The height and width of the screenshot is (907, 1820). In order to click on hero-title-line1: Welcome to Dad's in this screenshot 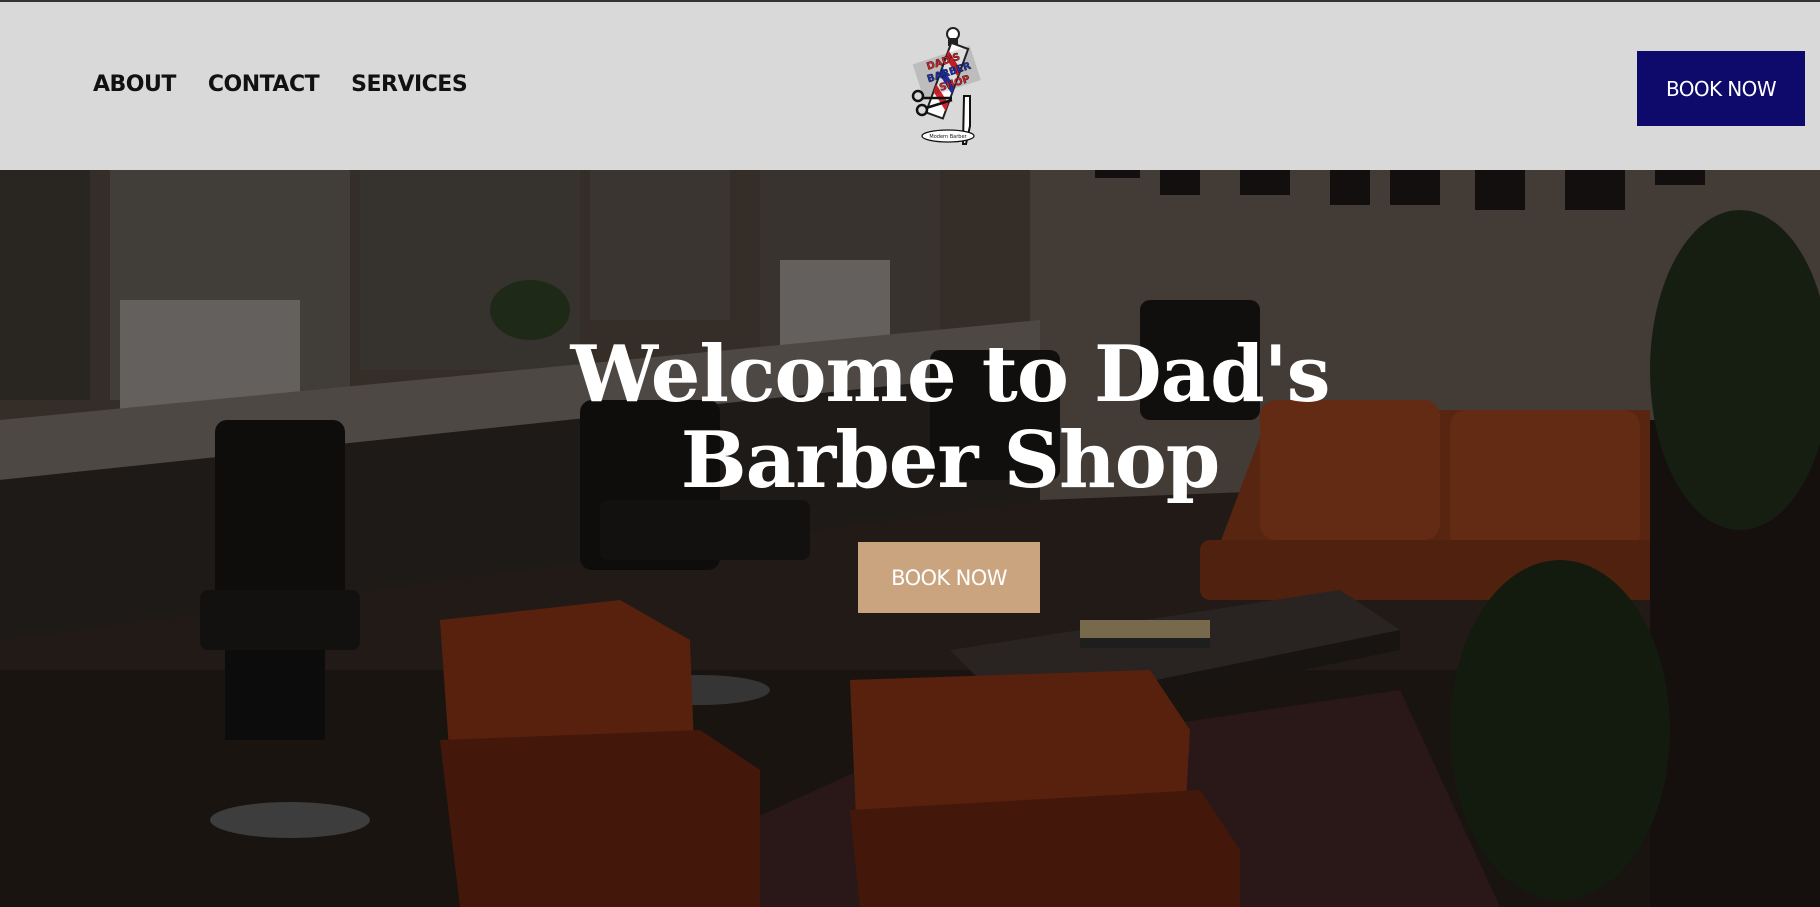, I will do `click(950, 374)`.